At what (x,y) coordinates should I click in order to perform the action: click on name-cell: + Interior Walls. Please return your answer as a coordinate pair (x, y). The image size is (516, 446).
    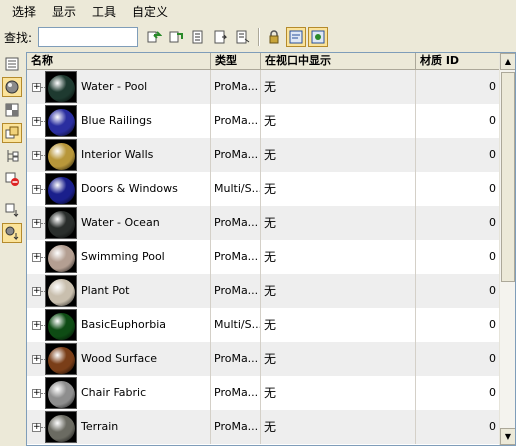
    Looking at the image, I should click on (119, 155).